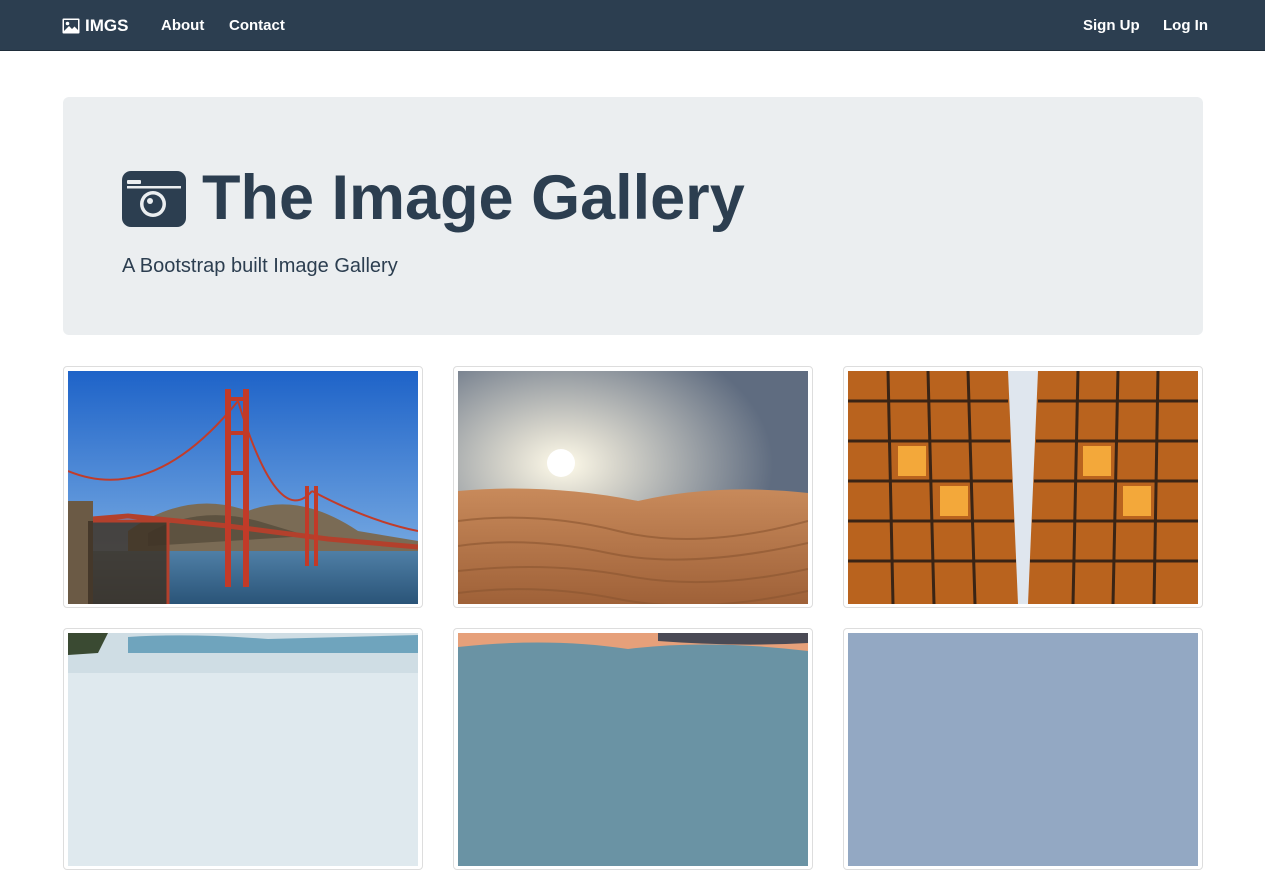  What do you see at coordinates (473, 198) in the screenshot?
I see `page-title-text: The Image Gallery` at bounding box center [473, 198].